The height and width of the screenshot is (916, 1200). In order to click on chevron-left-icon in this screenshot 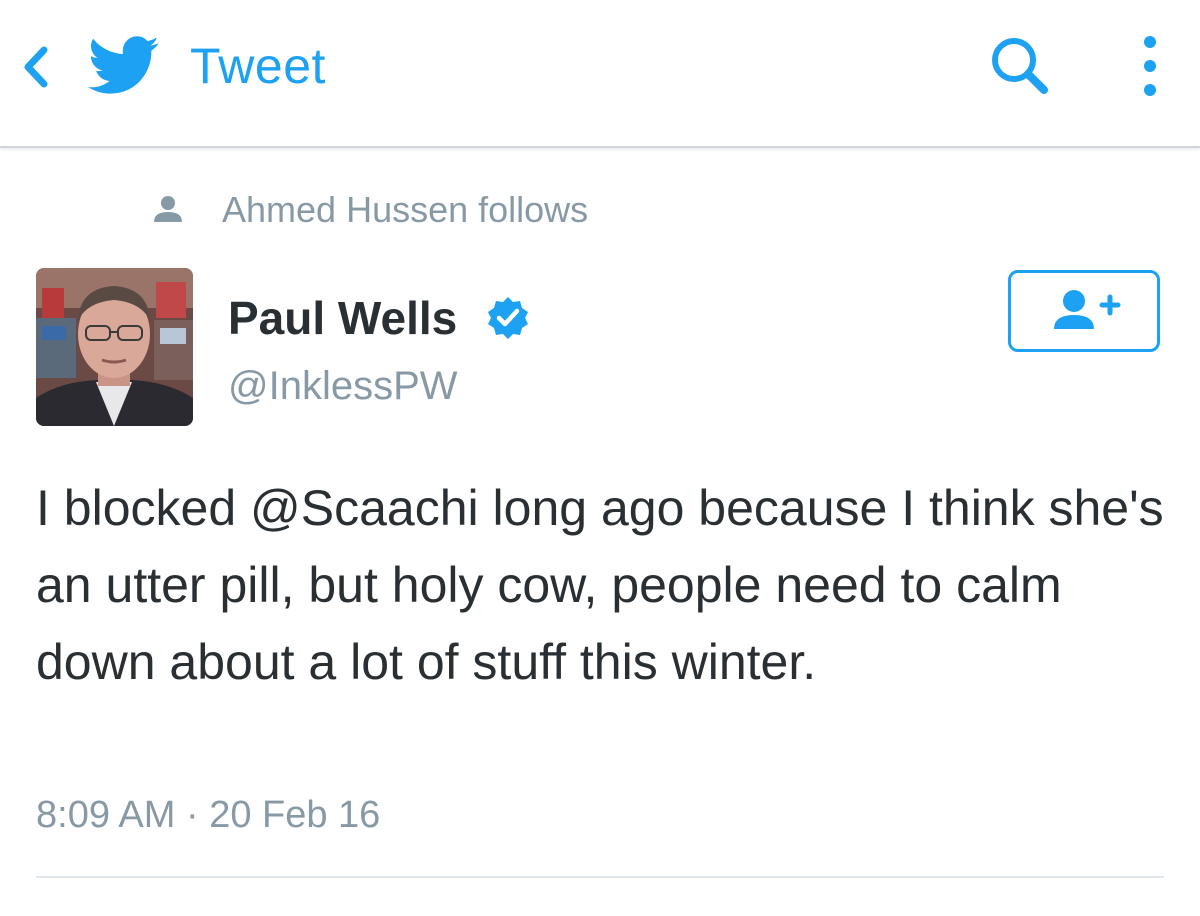, I will do `click(36, 67)`.